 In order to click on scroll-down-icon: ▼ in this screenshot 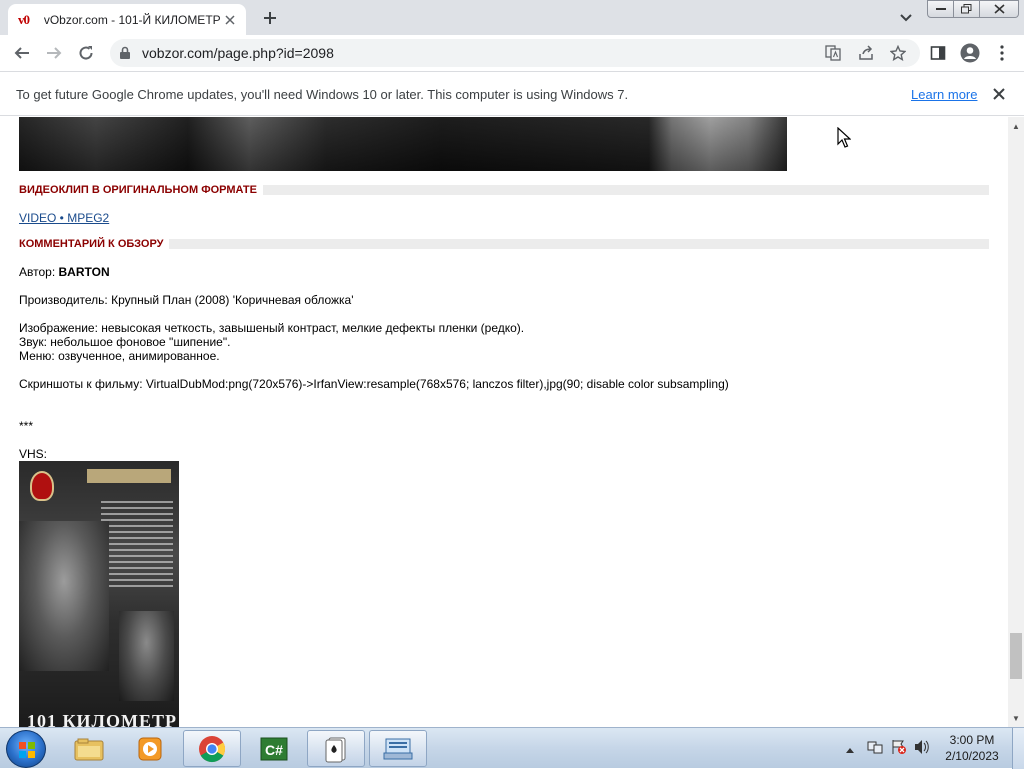, I will do `click(1016, 718)`.